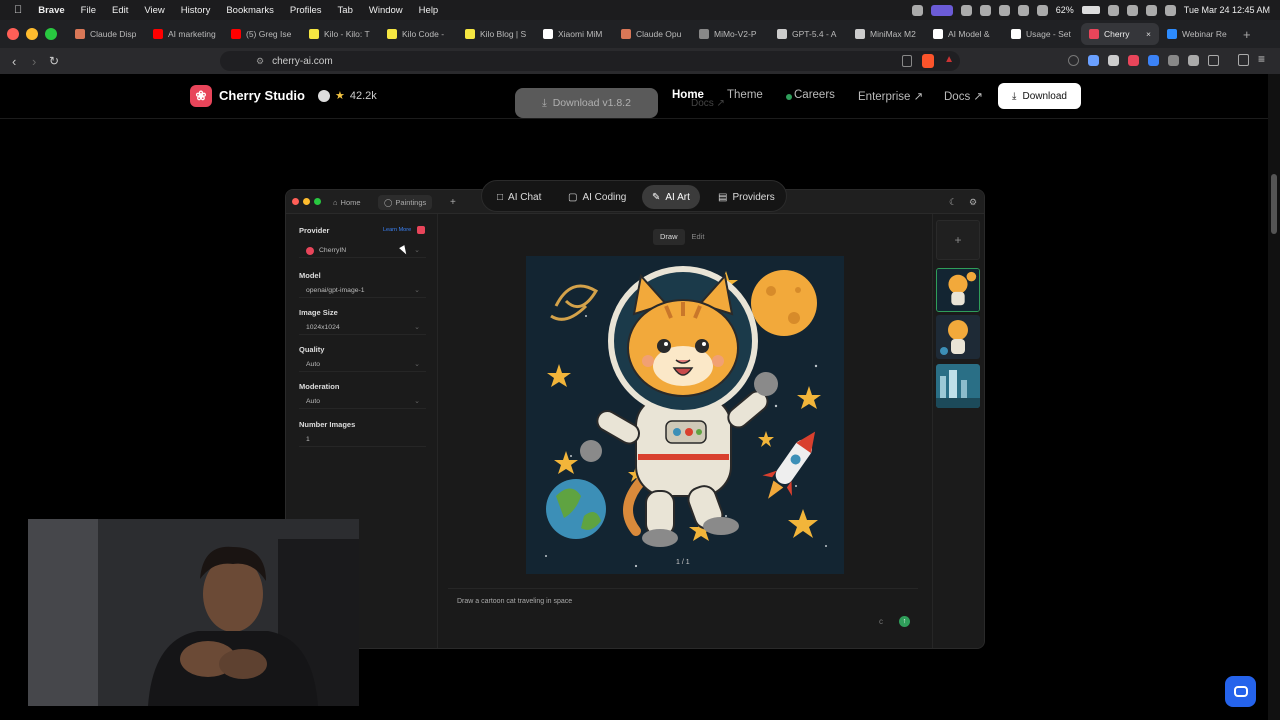 This screenshot has height=720, width=1280. What do you see at coordinates (1213, 60) in the screenshot?
I see `sidebar-toggle-icon` at bounding box center [1213, 60].